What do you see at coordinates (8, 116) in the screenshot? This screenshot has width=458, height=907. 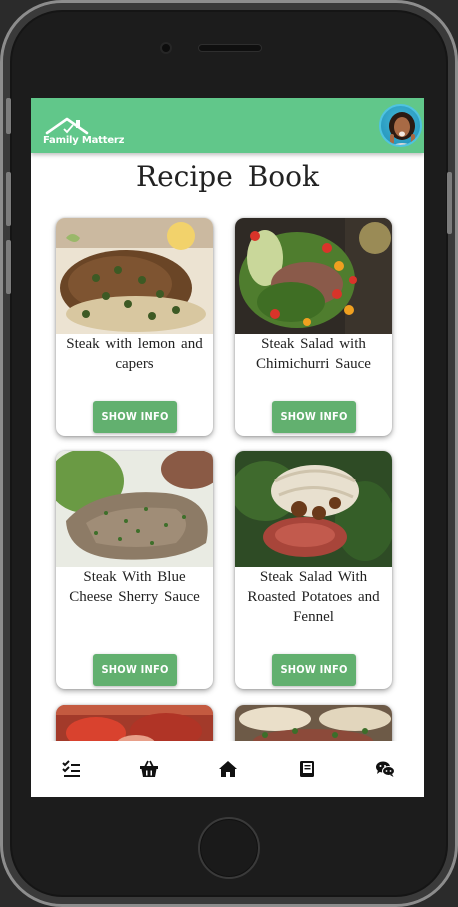 I see `mute-switch` at bounding box center [8, 116].